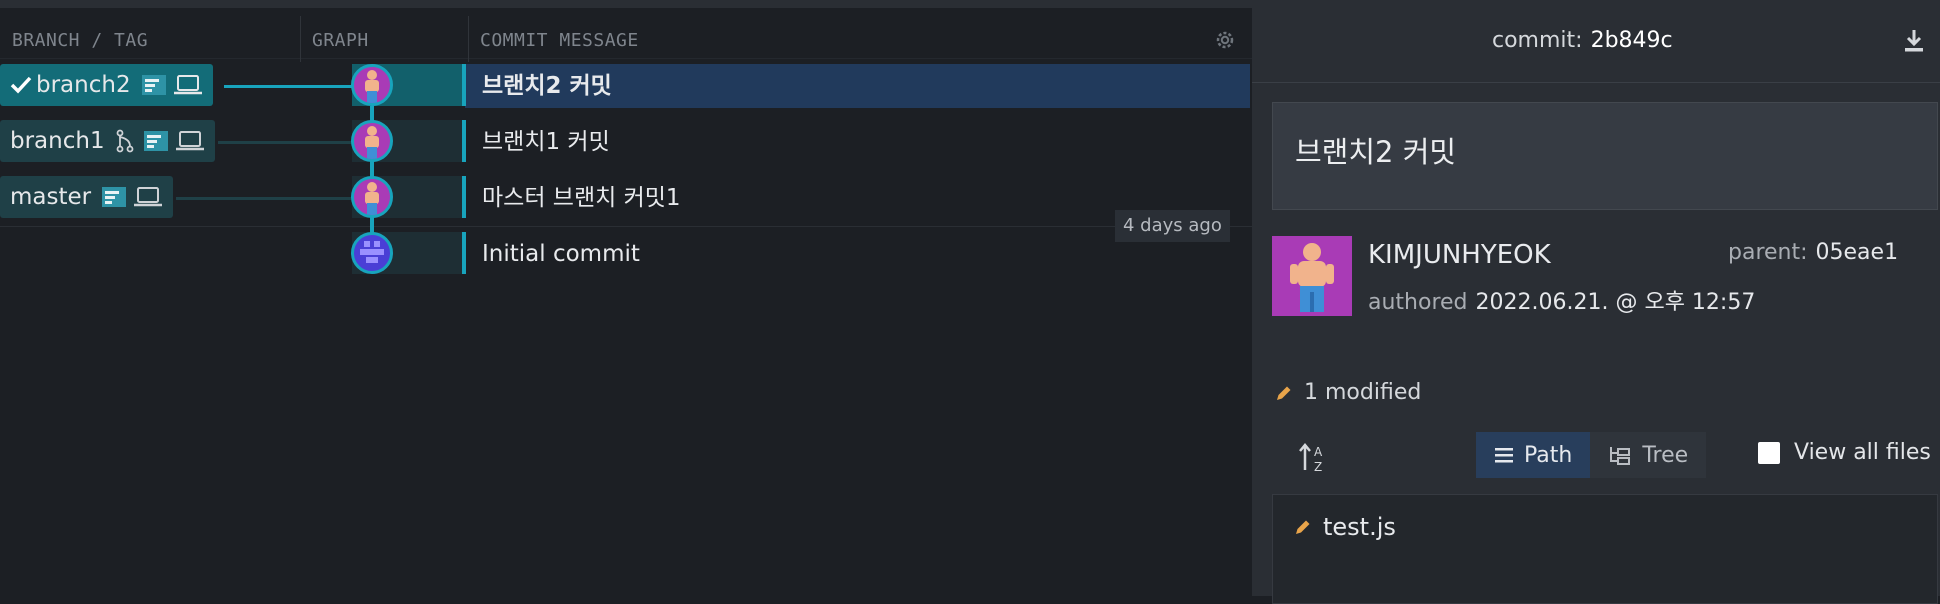  Describe the element at coordinates (1605, 156) in the screenshot. I see `commit-summary: 브랜치2 커밋` at that location.